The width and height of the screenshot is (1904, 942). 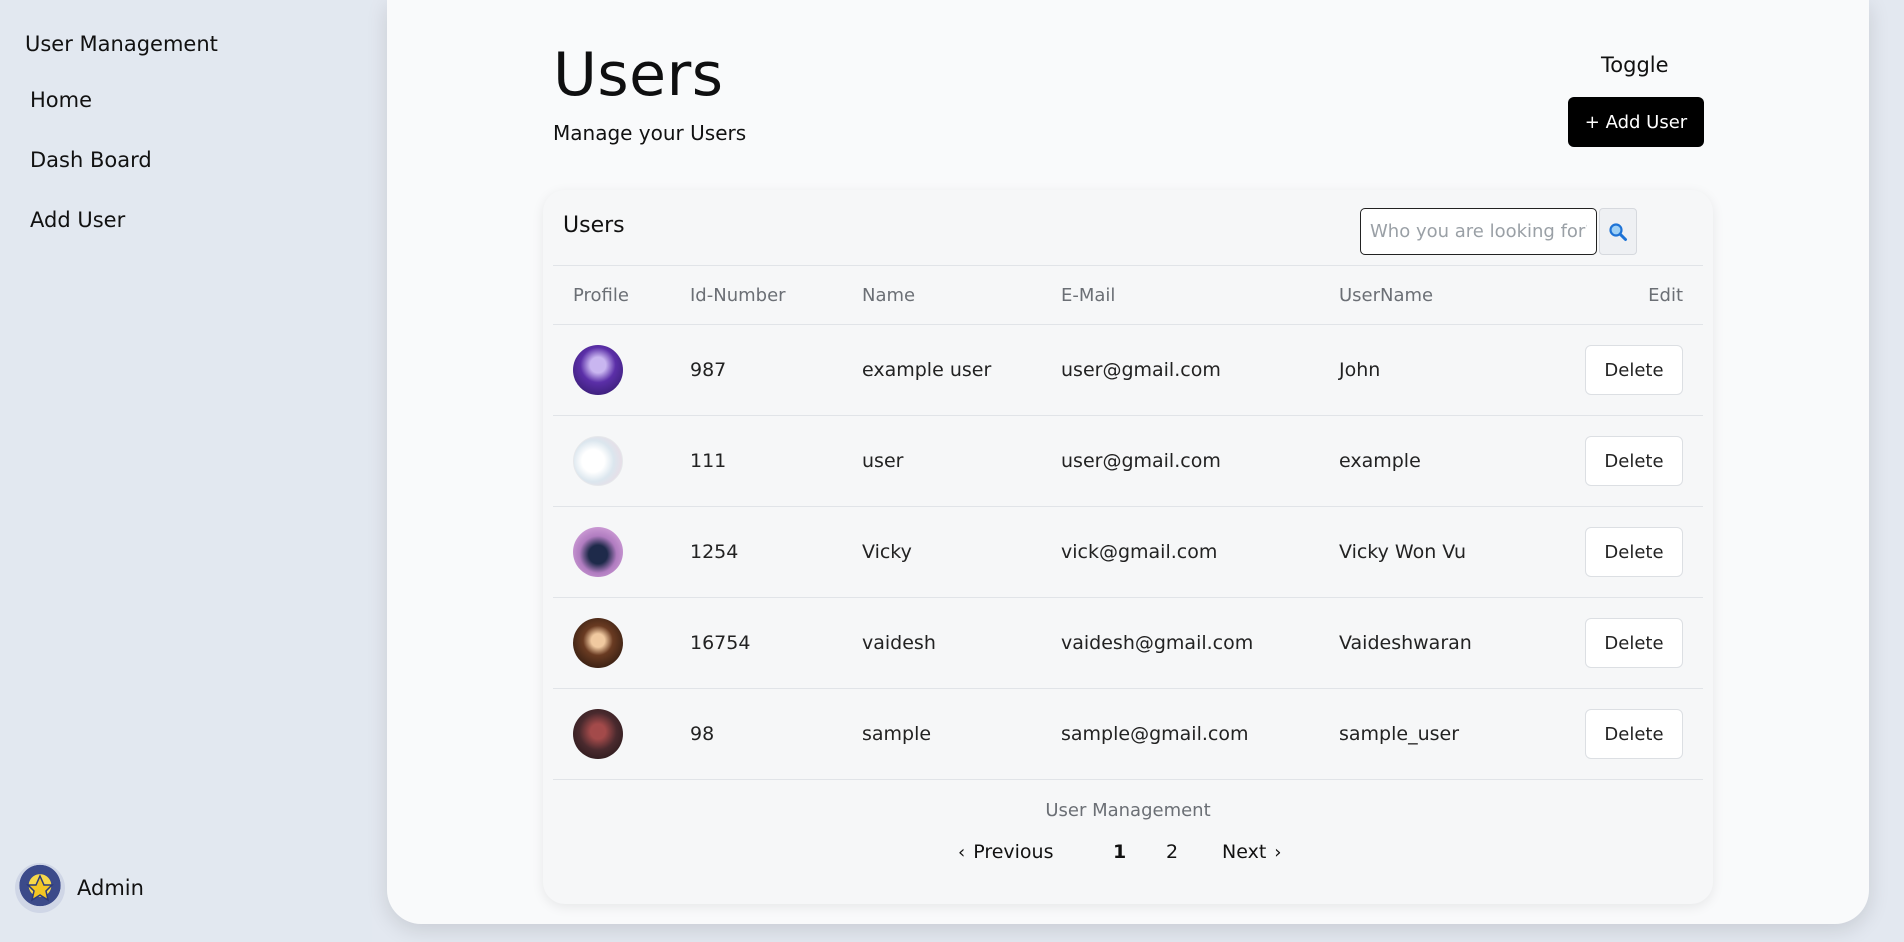 I want to click on cell-id: 98, so click(x=702, y=734).